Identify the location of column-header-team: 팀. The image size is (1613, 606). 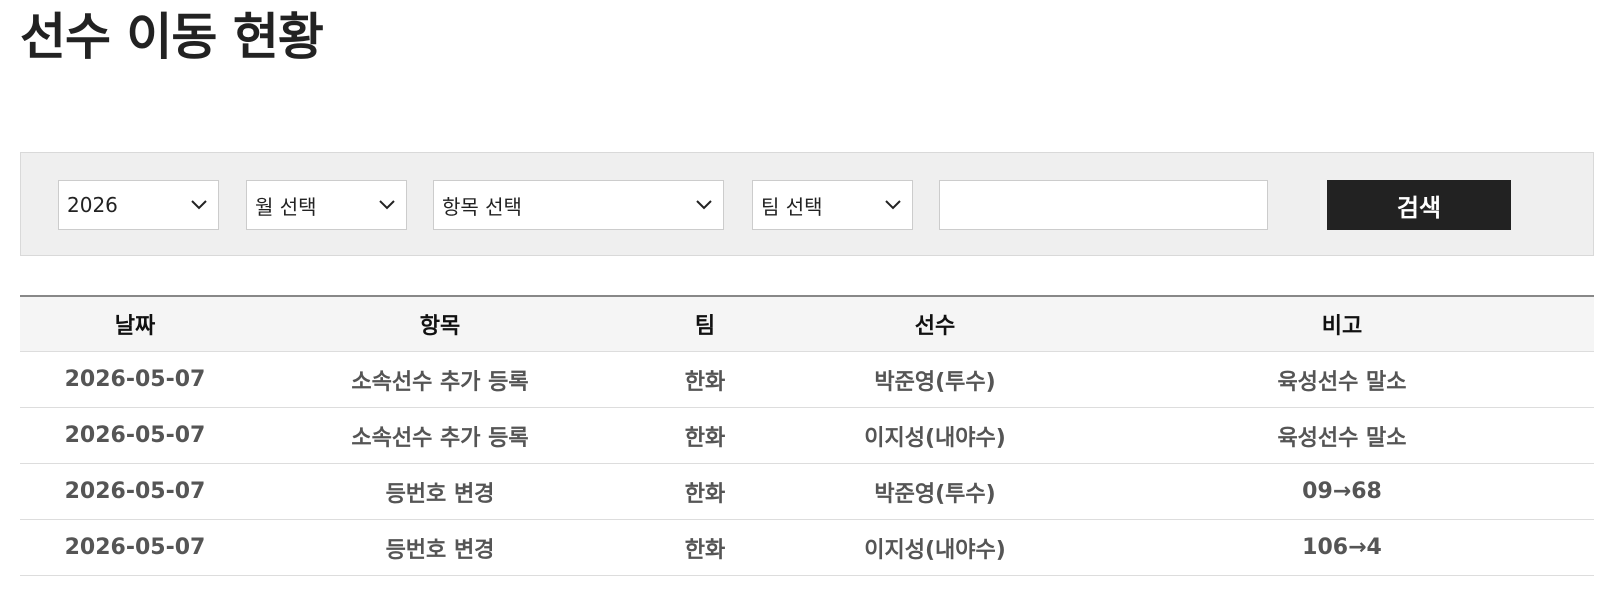
(705, 324).